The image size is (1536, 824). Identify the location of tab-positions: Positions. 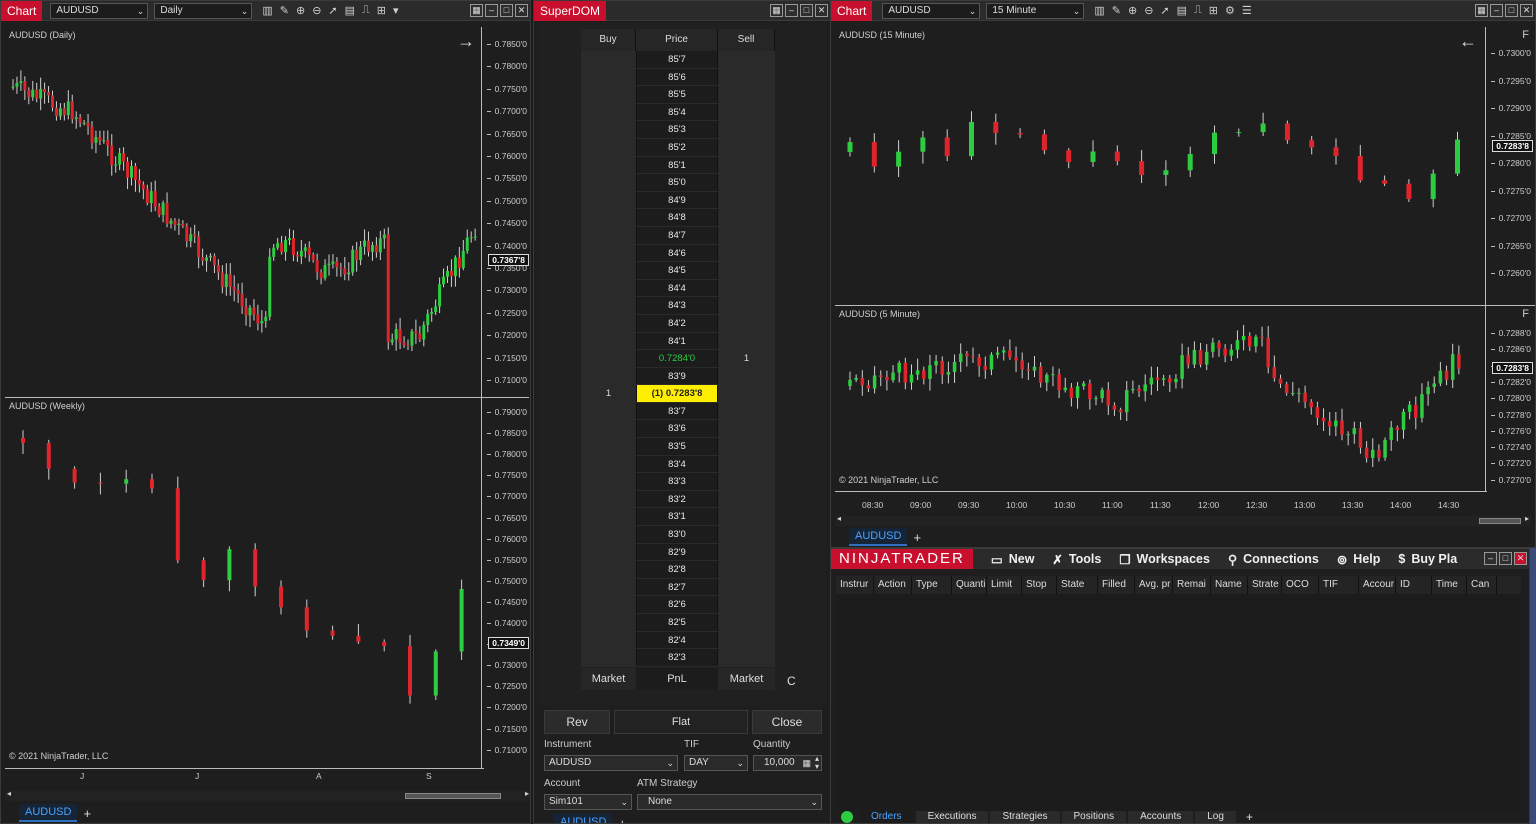
(1094, 817).